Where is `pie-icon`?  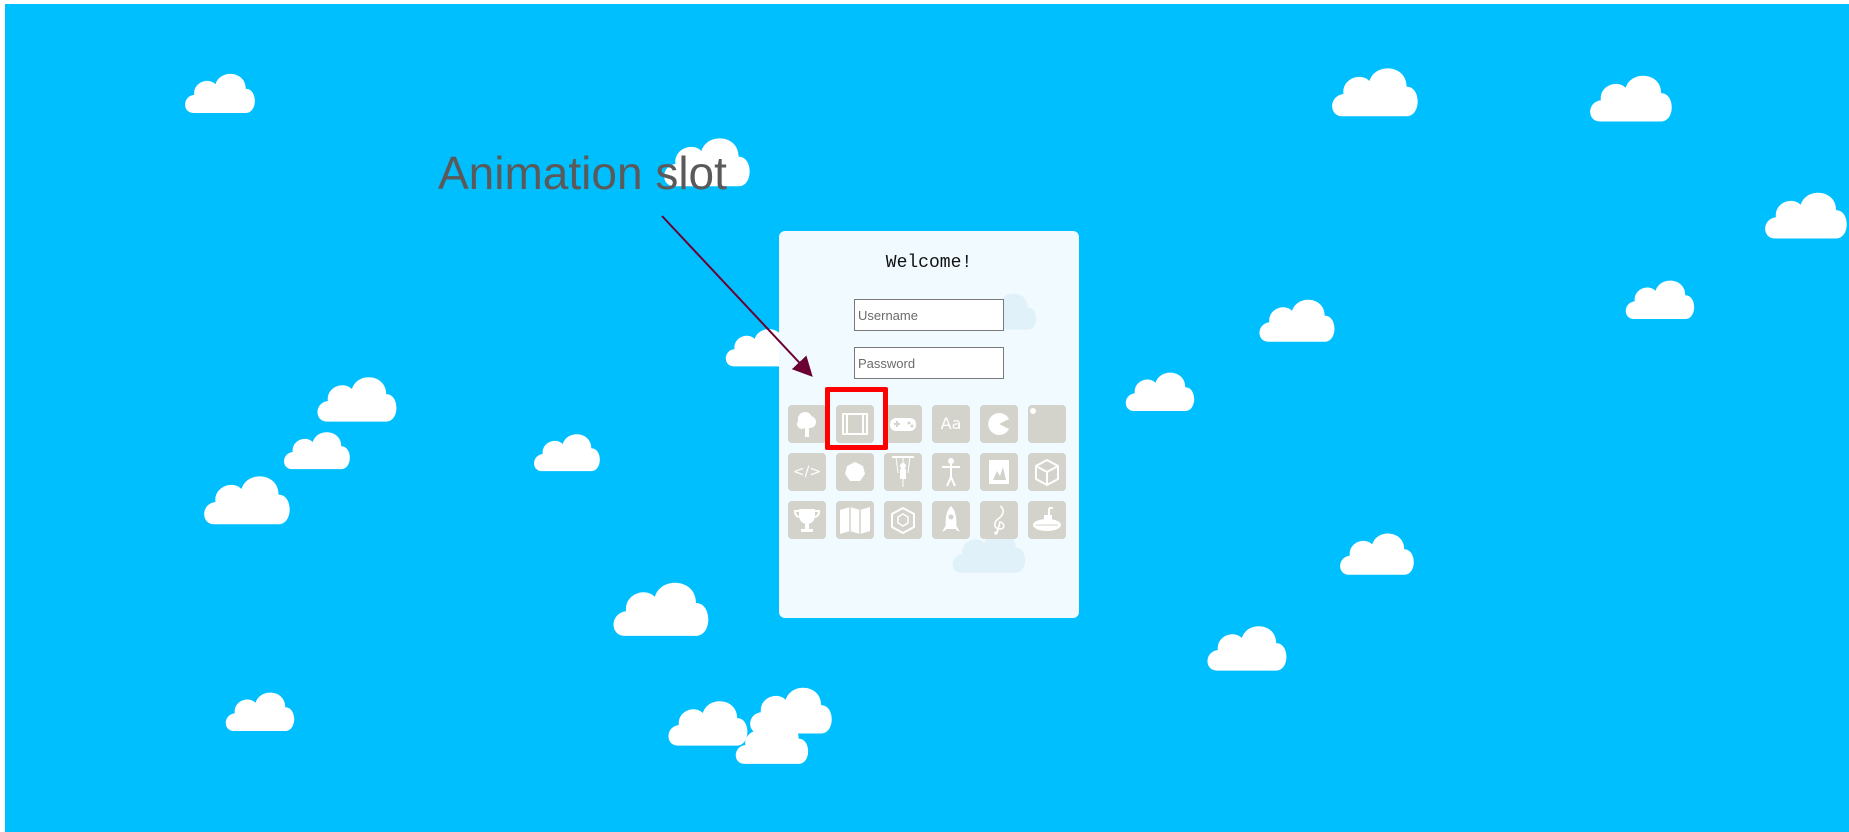 pie-icon is located at coordinates (998, 424).